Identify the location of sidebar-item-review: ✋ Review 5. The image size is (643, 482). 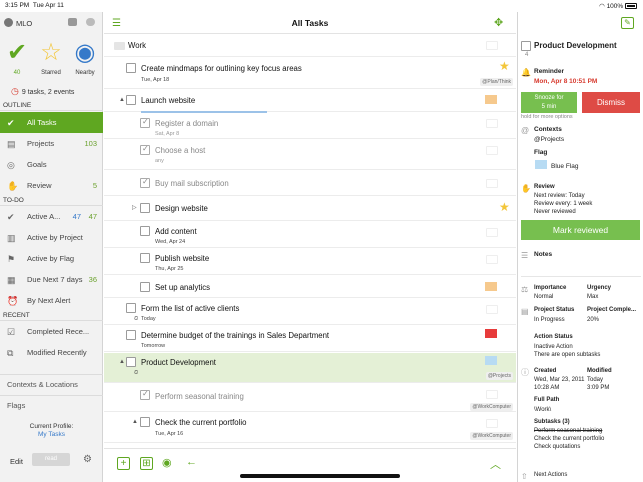
(51, 185).